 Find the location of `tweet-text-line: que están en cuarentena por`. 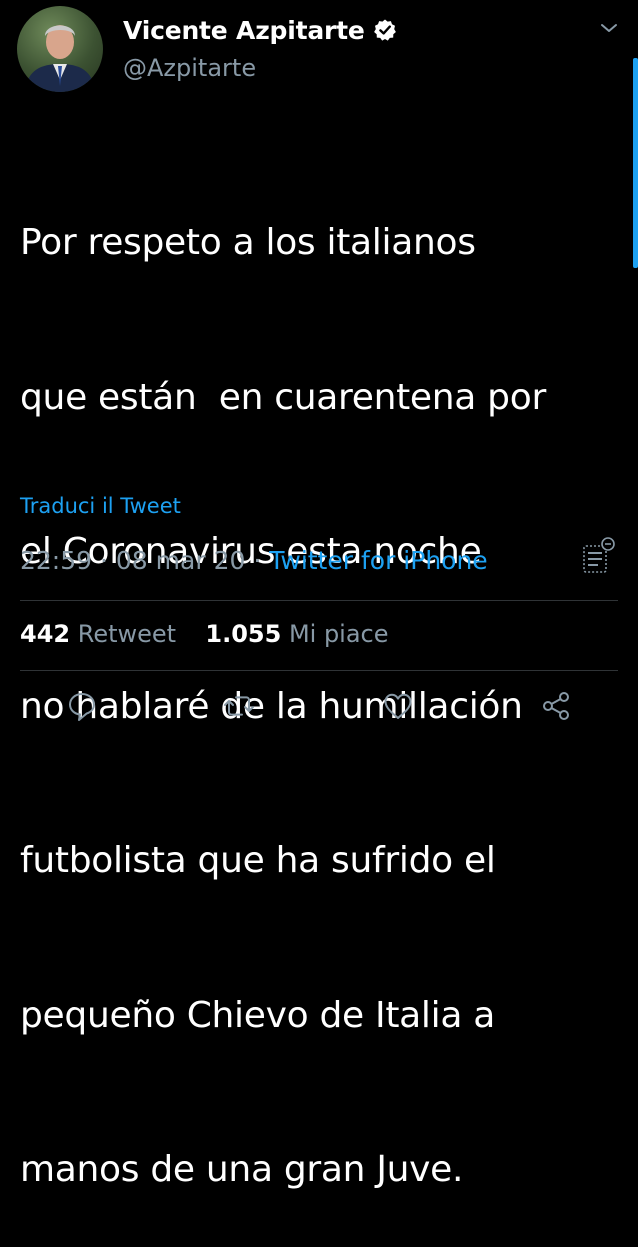

tweet-text-line: que están en cuarentena por is located at coordinates (283, 397).